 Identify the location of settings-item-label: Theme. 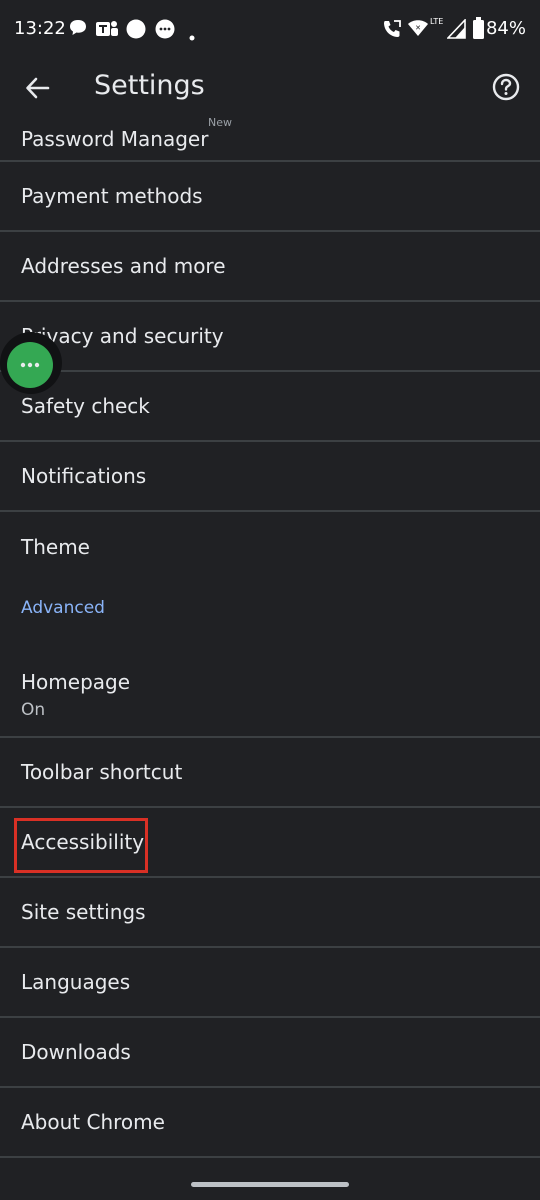
(55, 547).